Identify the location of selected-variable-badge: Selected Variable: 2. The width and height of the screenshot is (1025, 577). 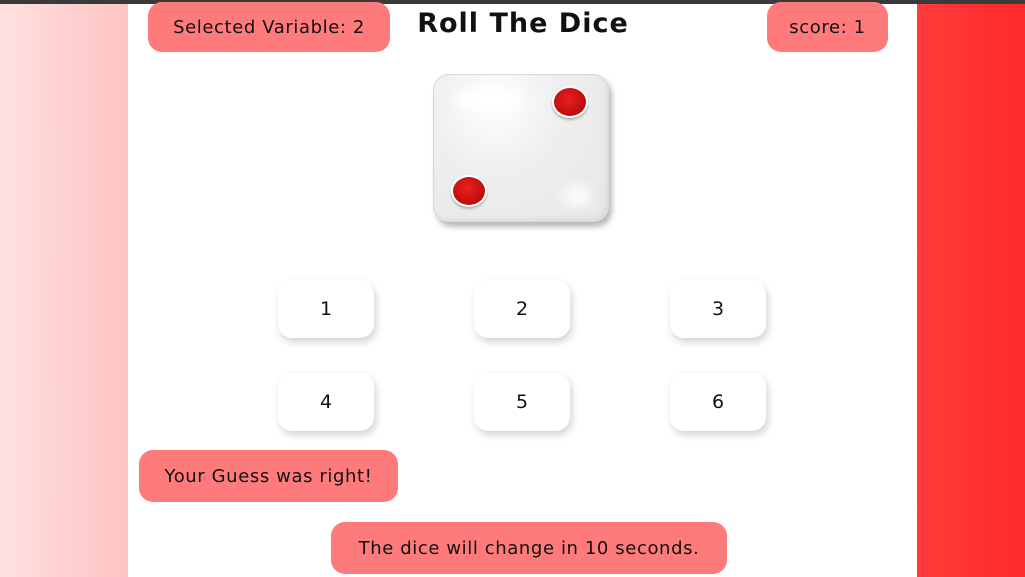
(269, 27).